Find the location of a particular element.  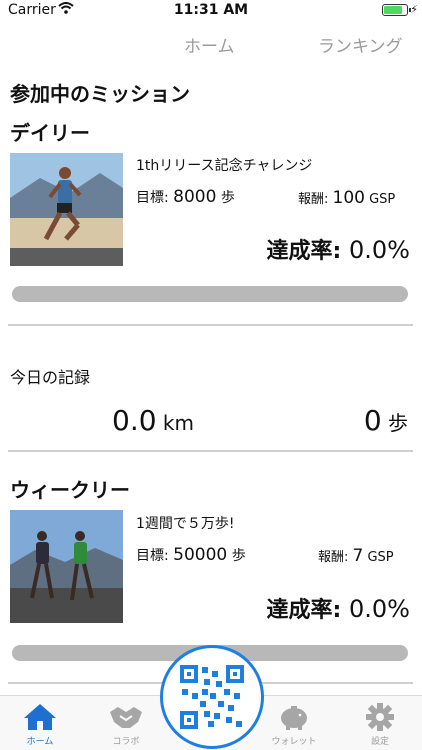

tab-bar-settings: 設定 is located at coordinates (380, 723).